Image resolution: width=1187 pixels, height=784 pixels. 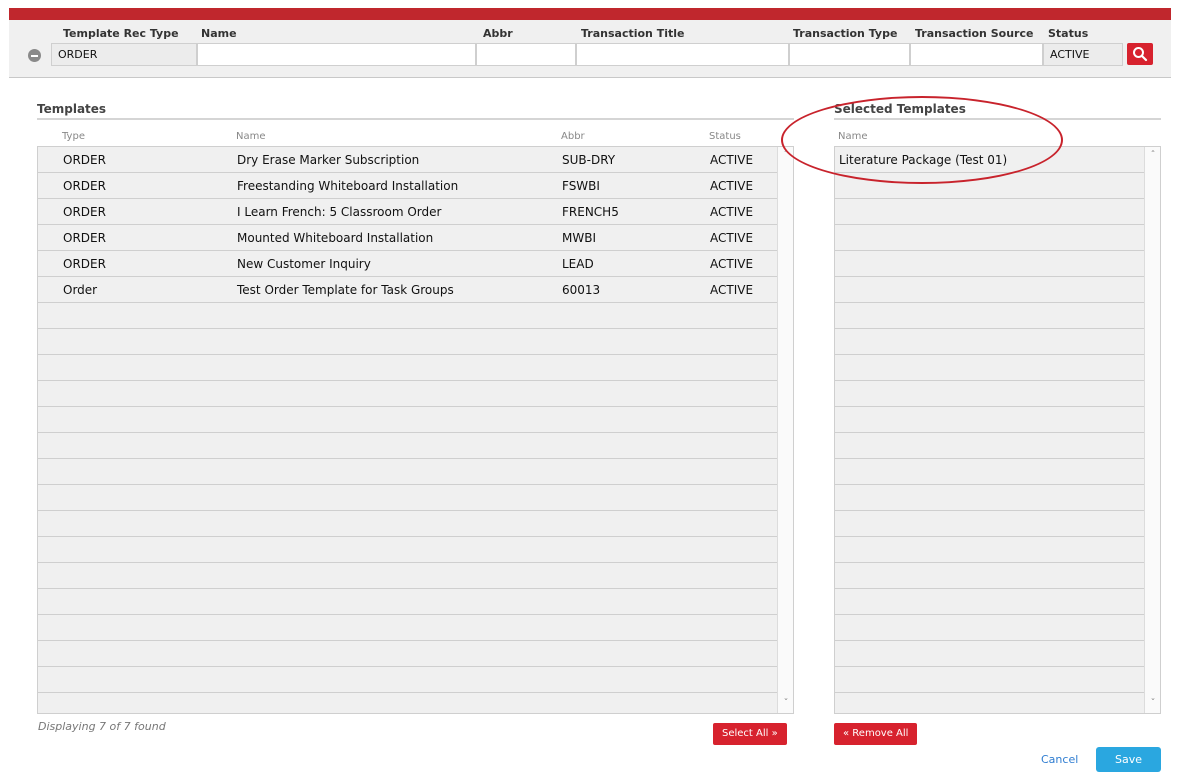 I want to click on results-count: Displaying 7 of 7 found, so click(x=102, y=726).